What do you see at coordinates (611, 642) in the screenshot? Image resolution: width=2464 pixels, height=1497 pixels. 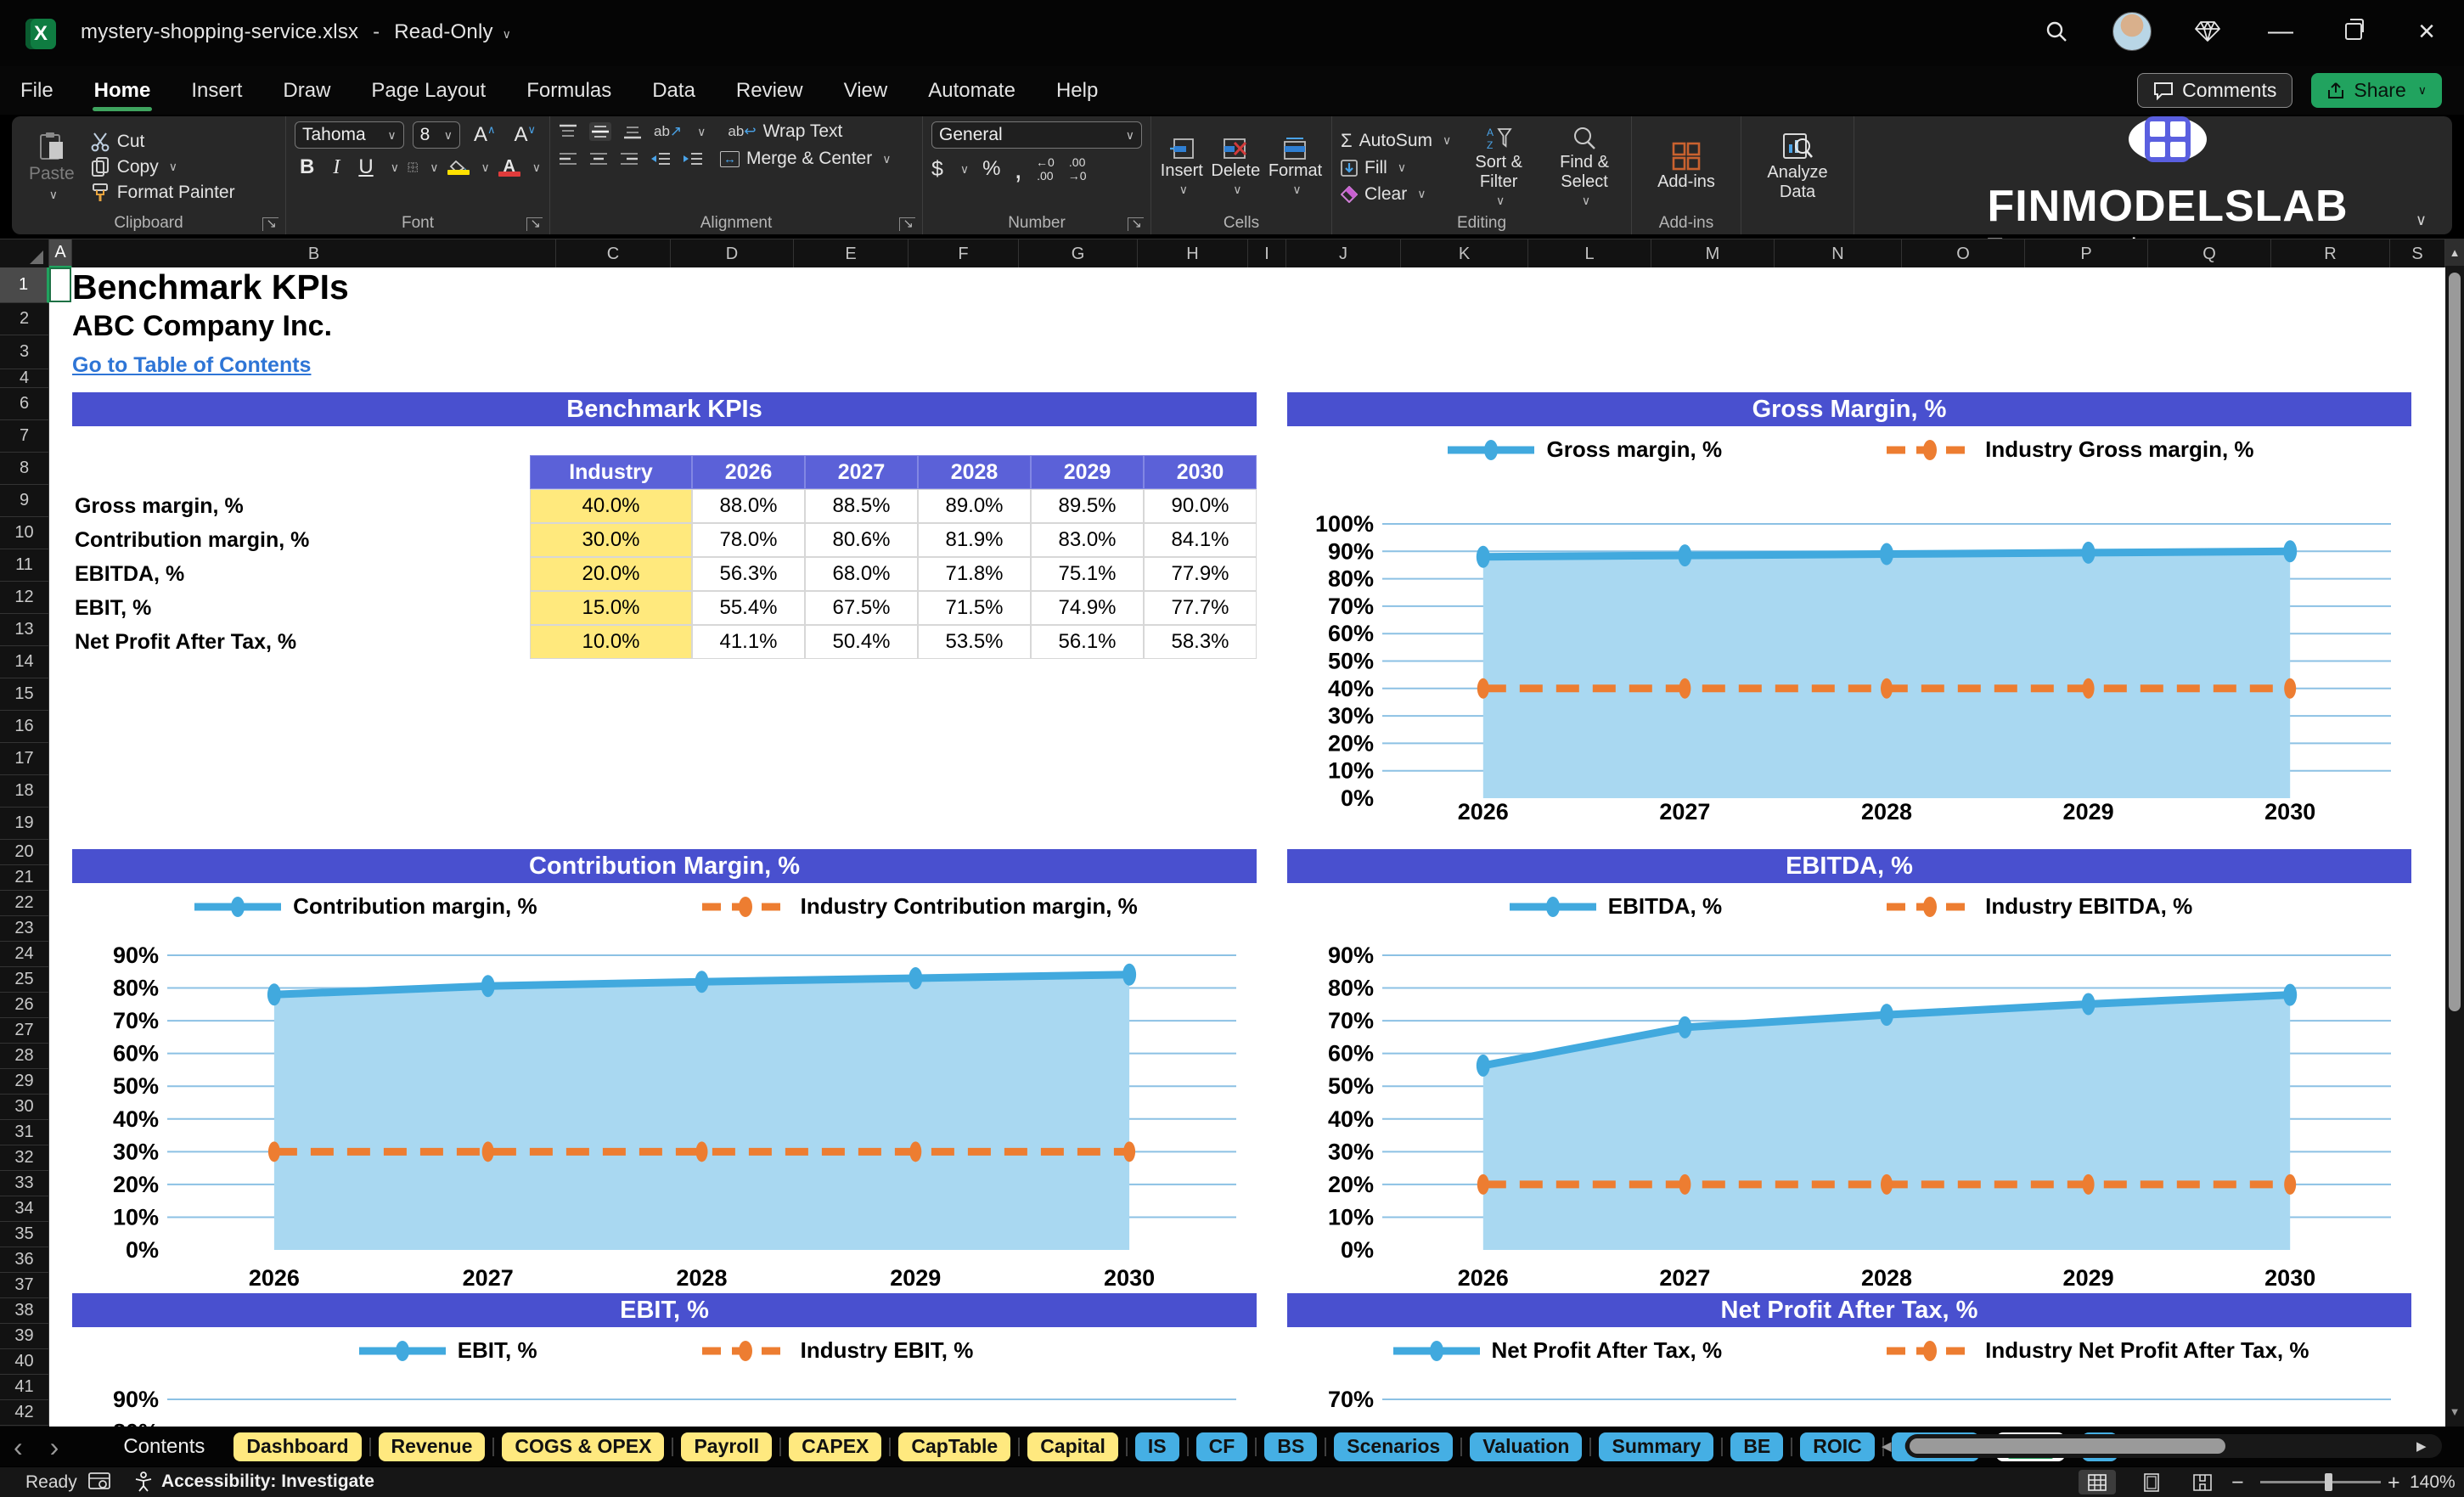 I see `kpi-industry-cell: 10.0%` at bounding box center [611, 642].